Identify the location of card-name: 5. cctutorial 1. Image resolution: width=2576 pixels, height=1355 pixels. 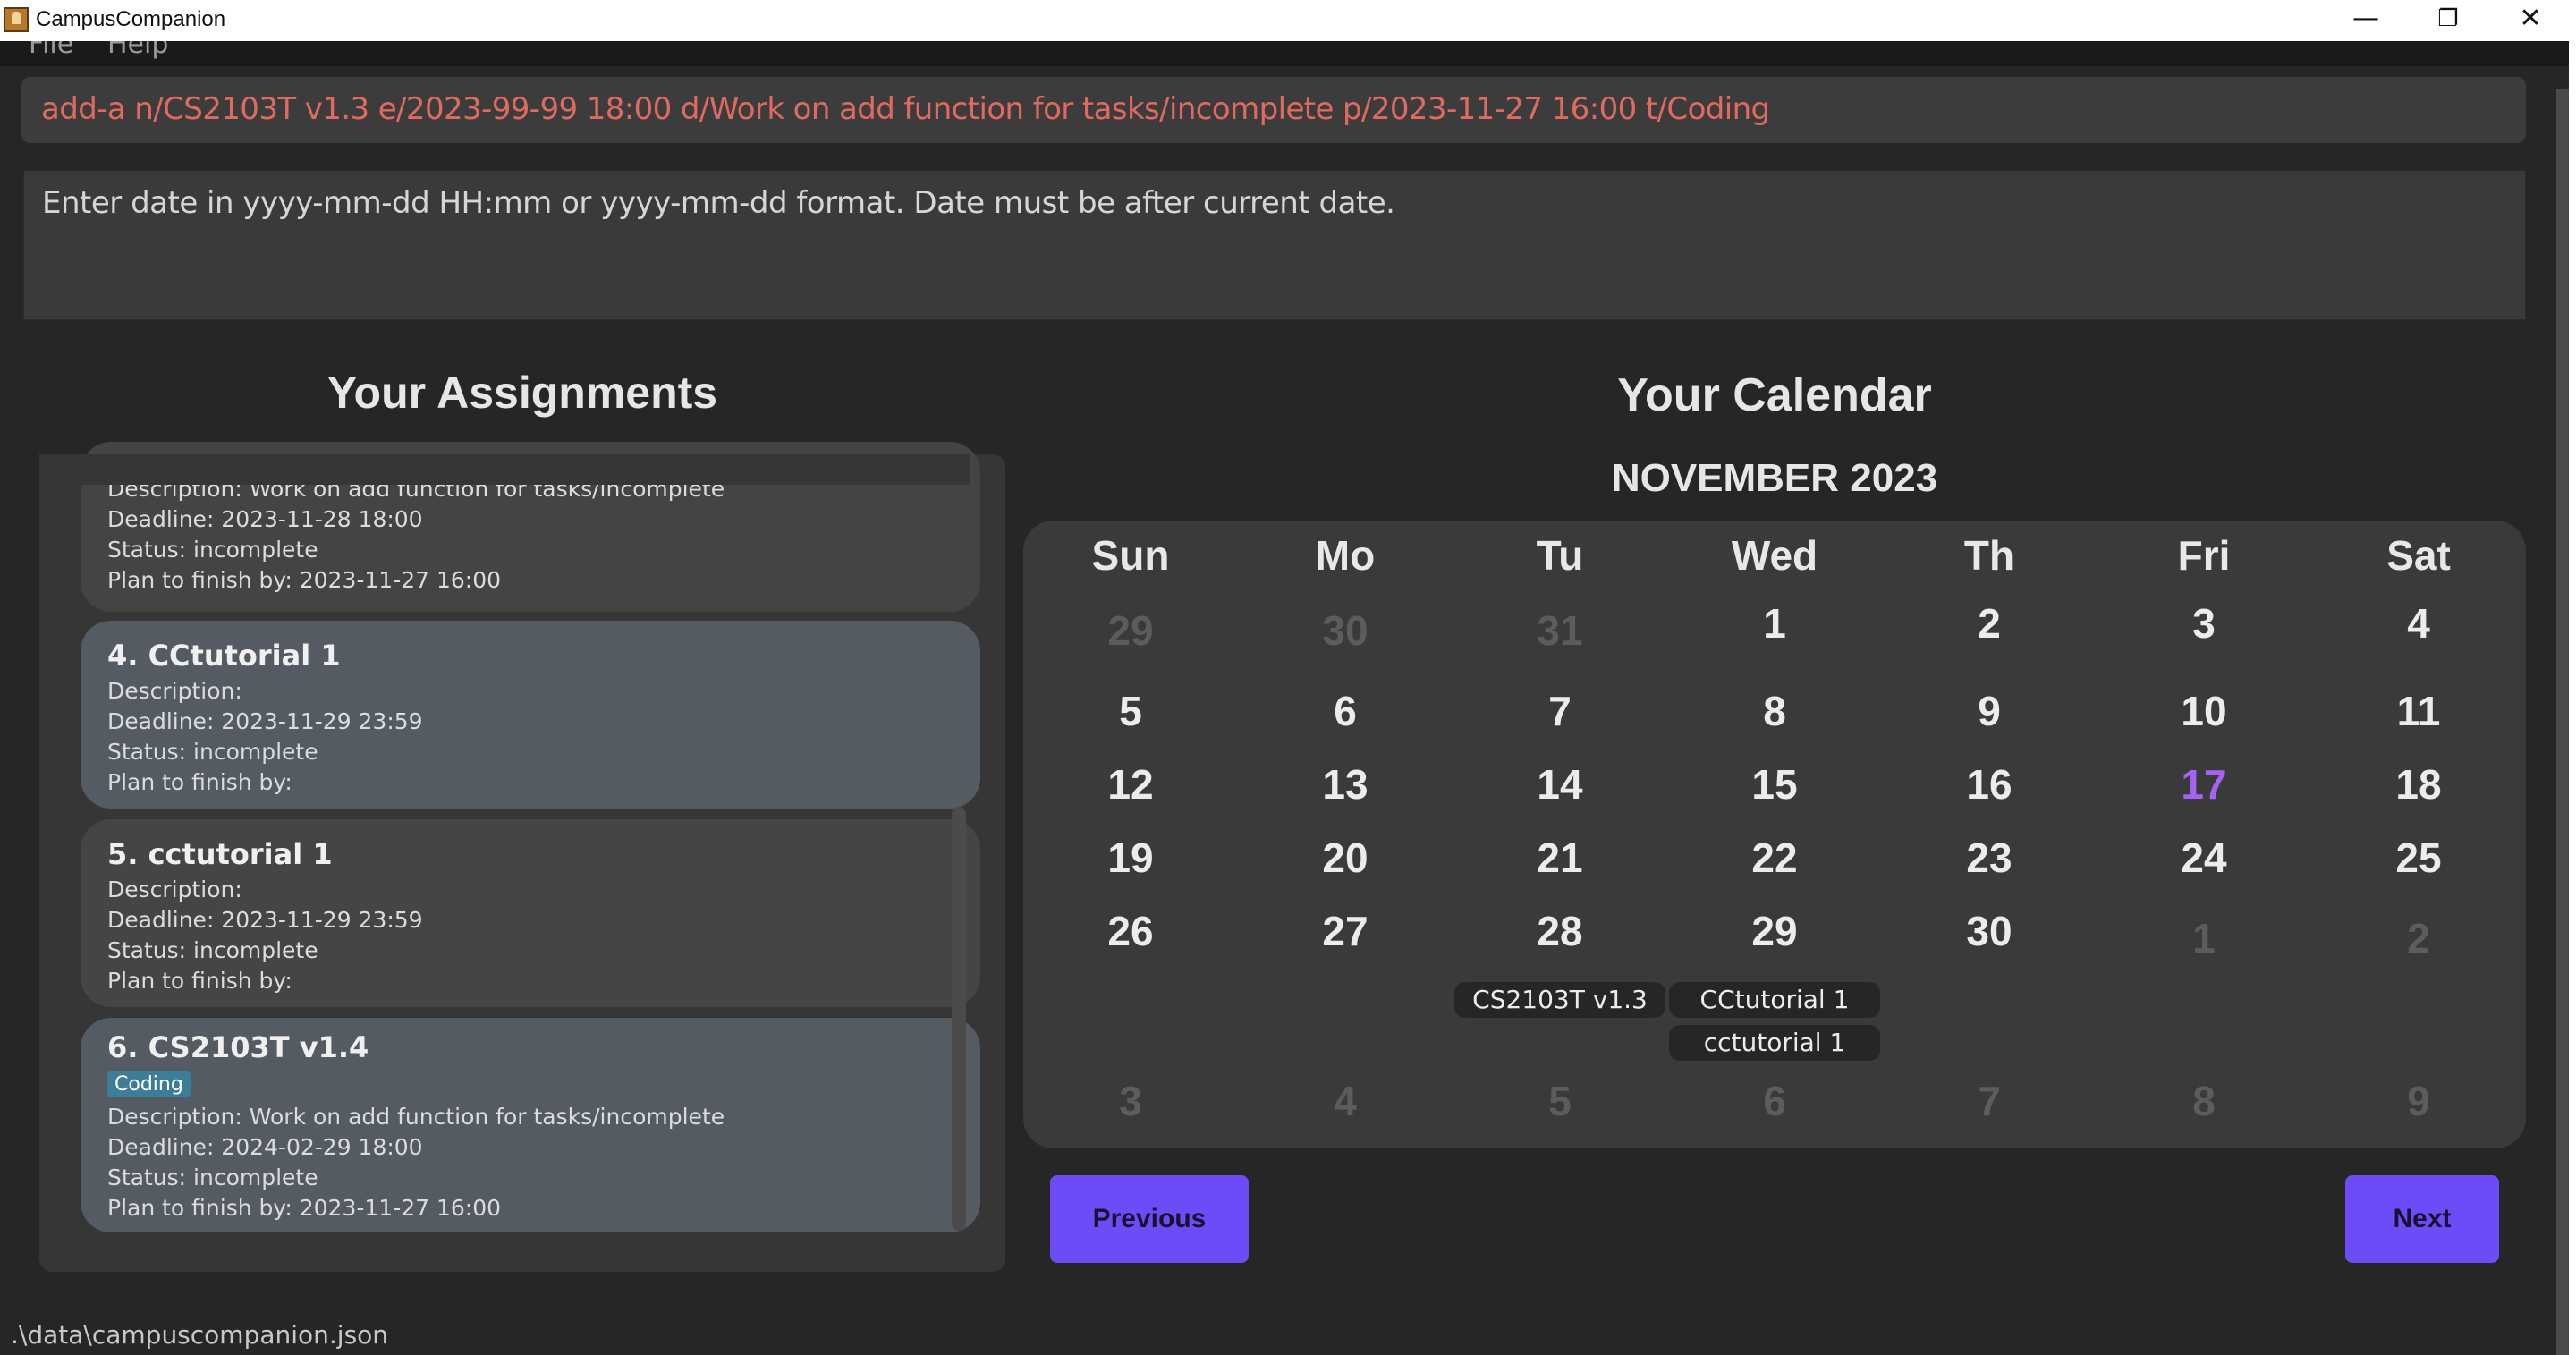
(220, 854).